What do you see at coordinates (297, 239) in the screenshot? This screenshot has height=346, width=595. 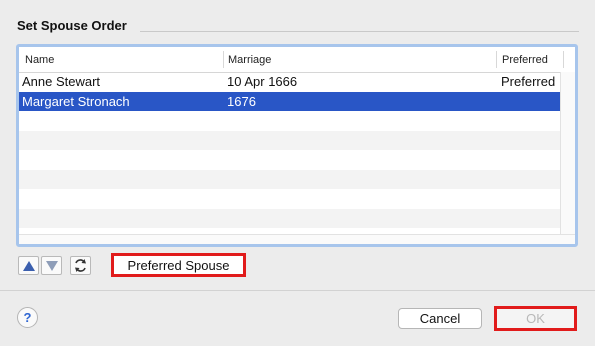 I see `horizontal-scrollbar` at bounding box center [297, 239].